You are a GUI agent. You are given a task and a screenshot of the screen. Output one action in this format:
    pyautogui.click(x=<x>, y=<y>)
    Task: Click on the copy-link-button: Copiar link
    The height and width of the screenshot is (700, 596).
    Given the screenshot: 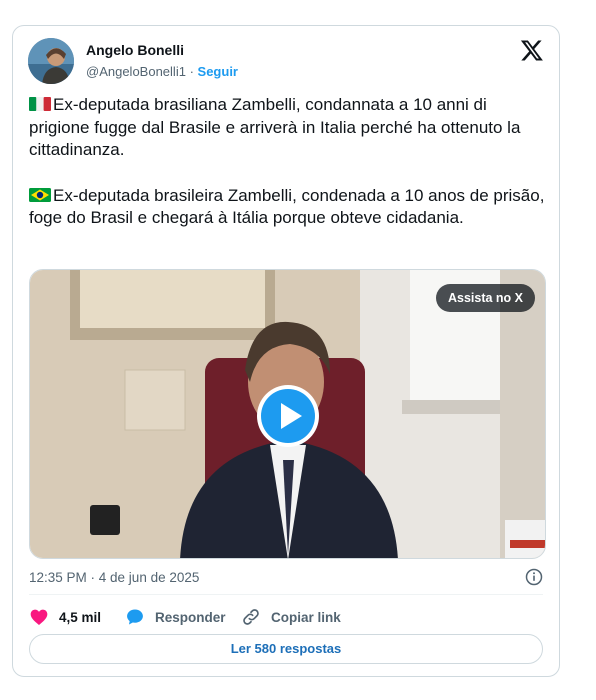 What is the action you would take?
    pyautogui.click(x=291, y=617)
    